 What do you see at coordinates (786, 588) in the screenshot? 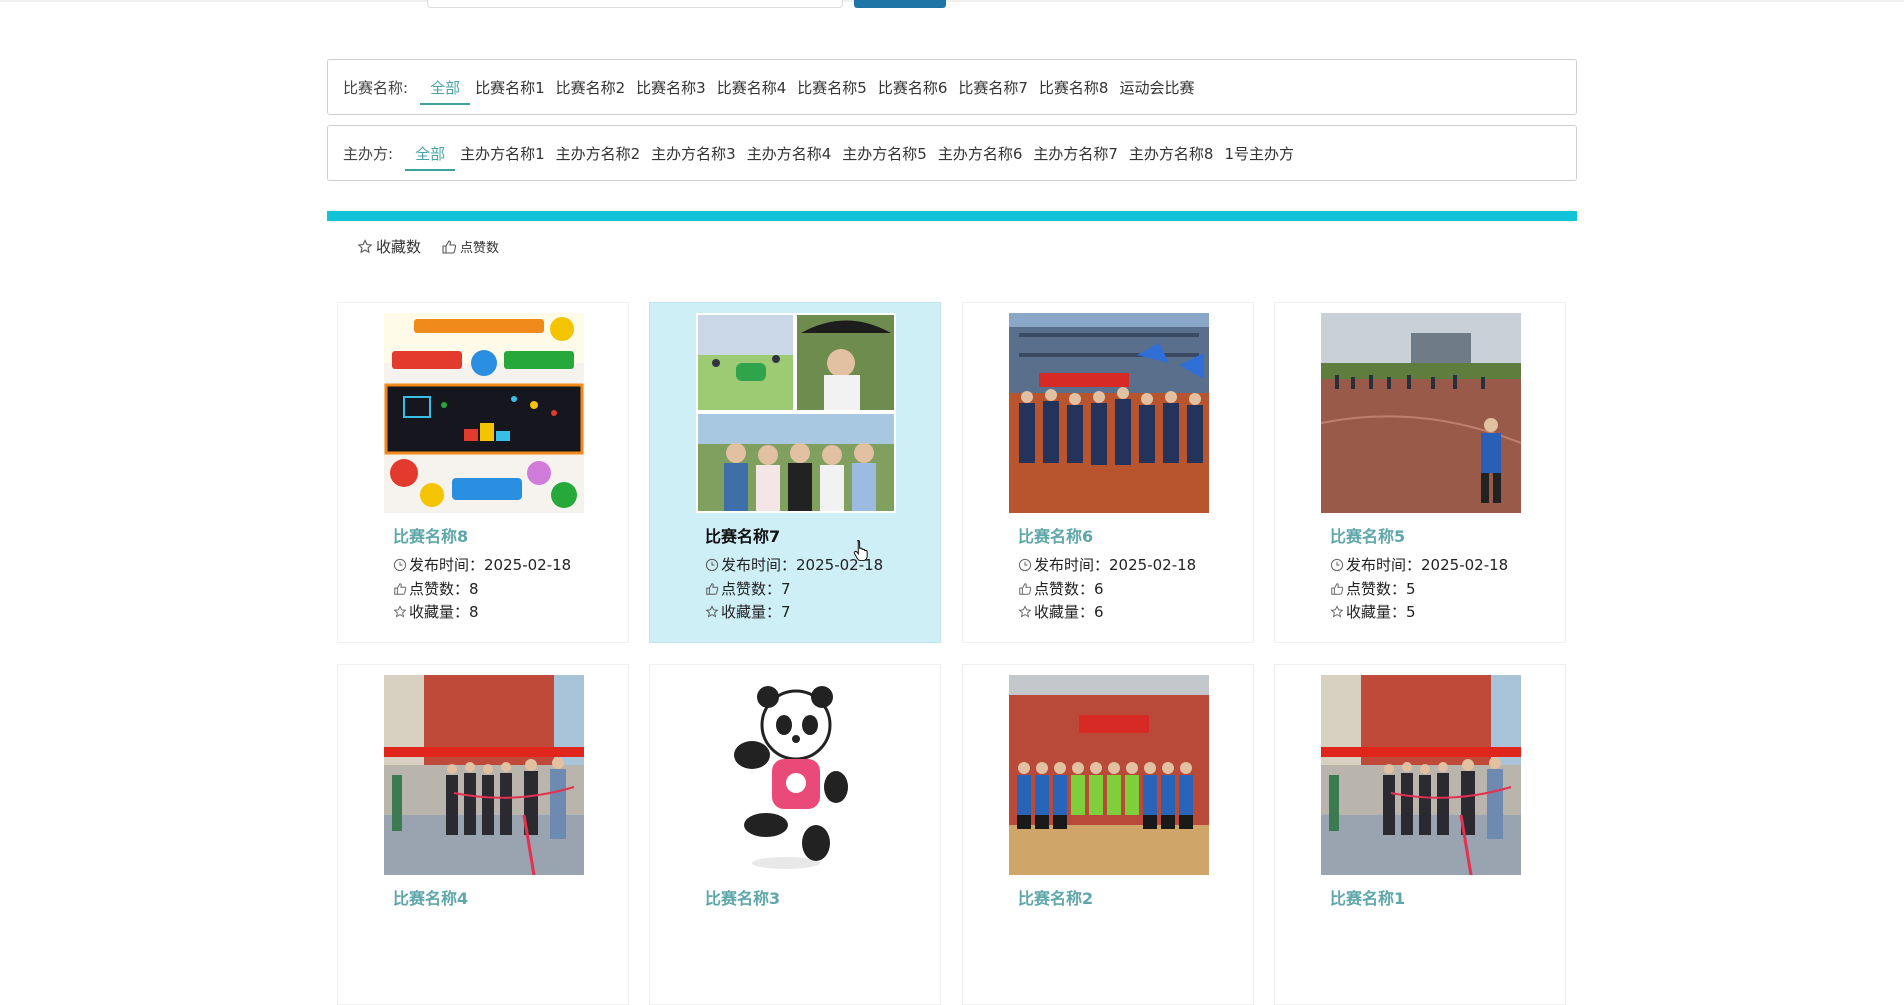
I see `like-count-value: 7` at bounding box center [786, 588].